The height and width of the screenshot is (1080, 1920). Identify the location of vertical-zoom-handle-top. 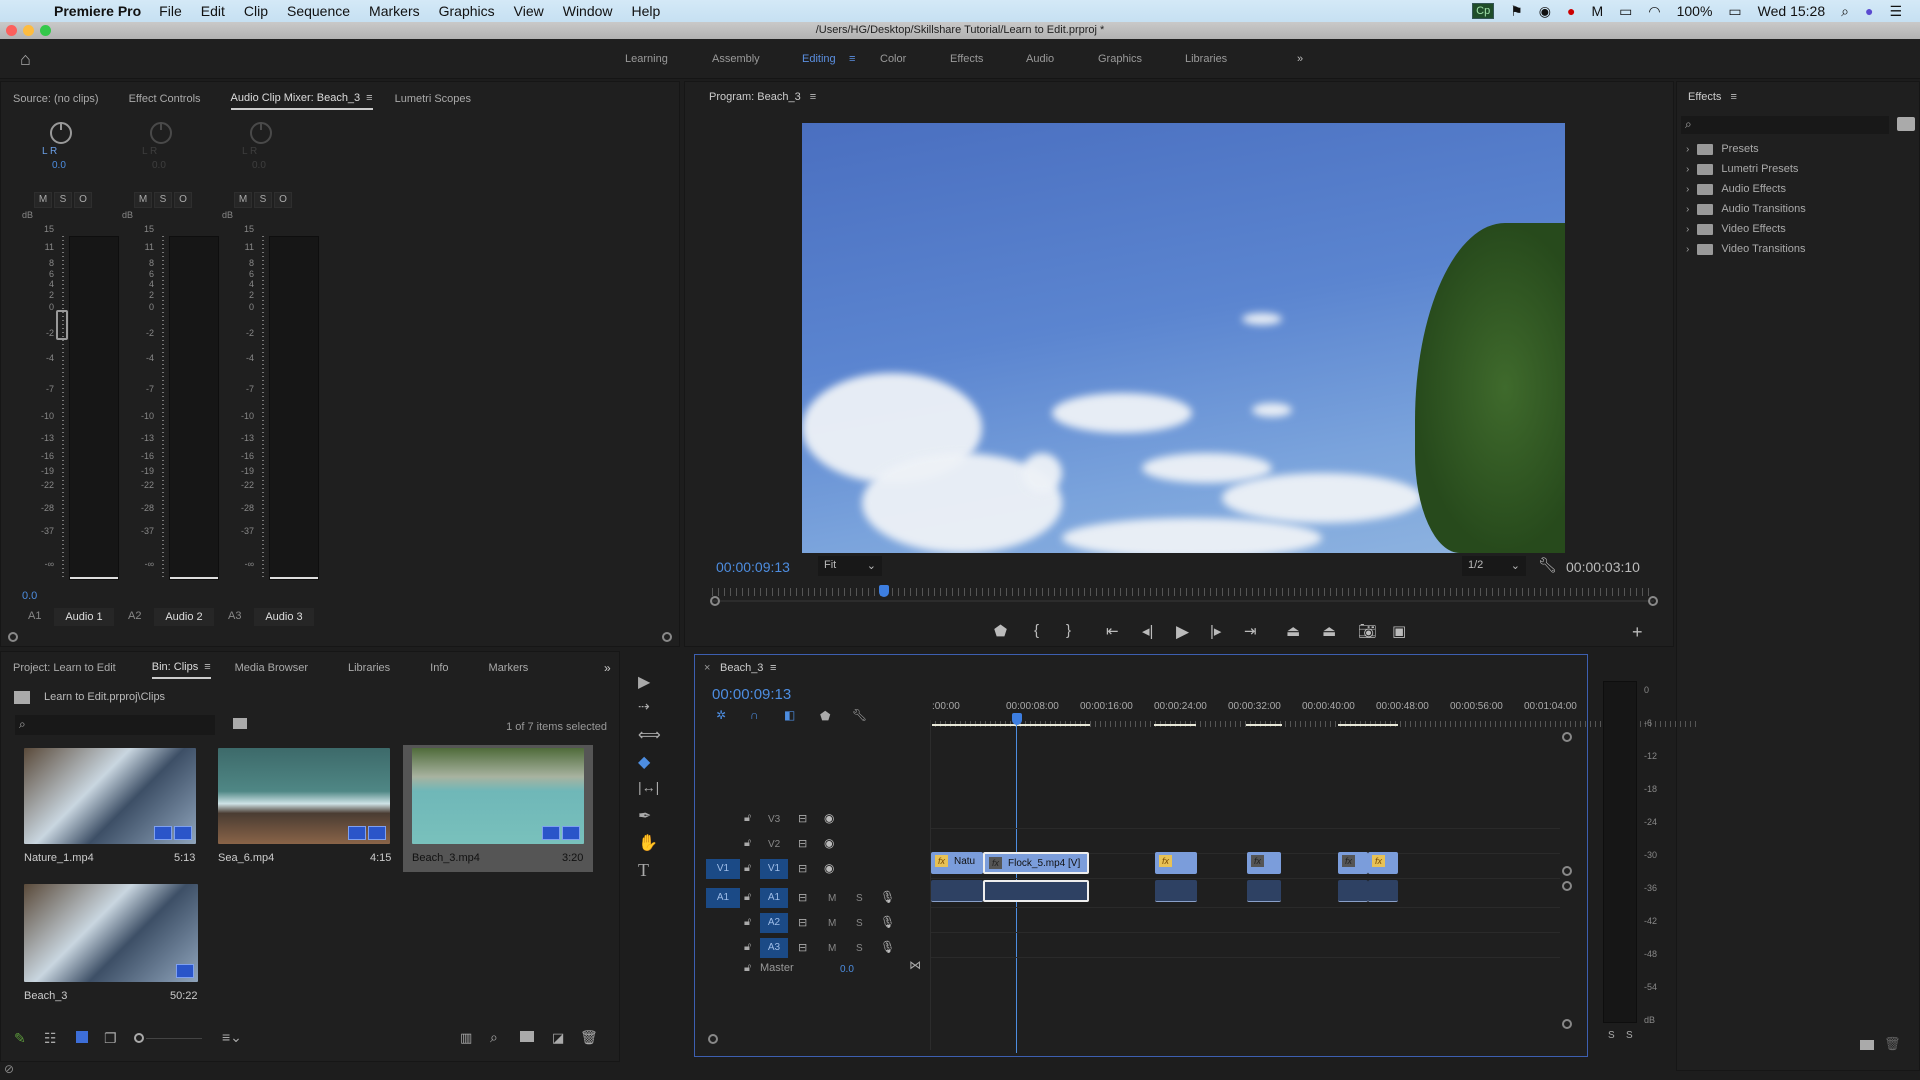
(1567, 737).